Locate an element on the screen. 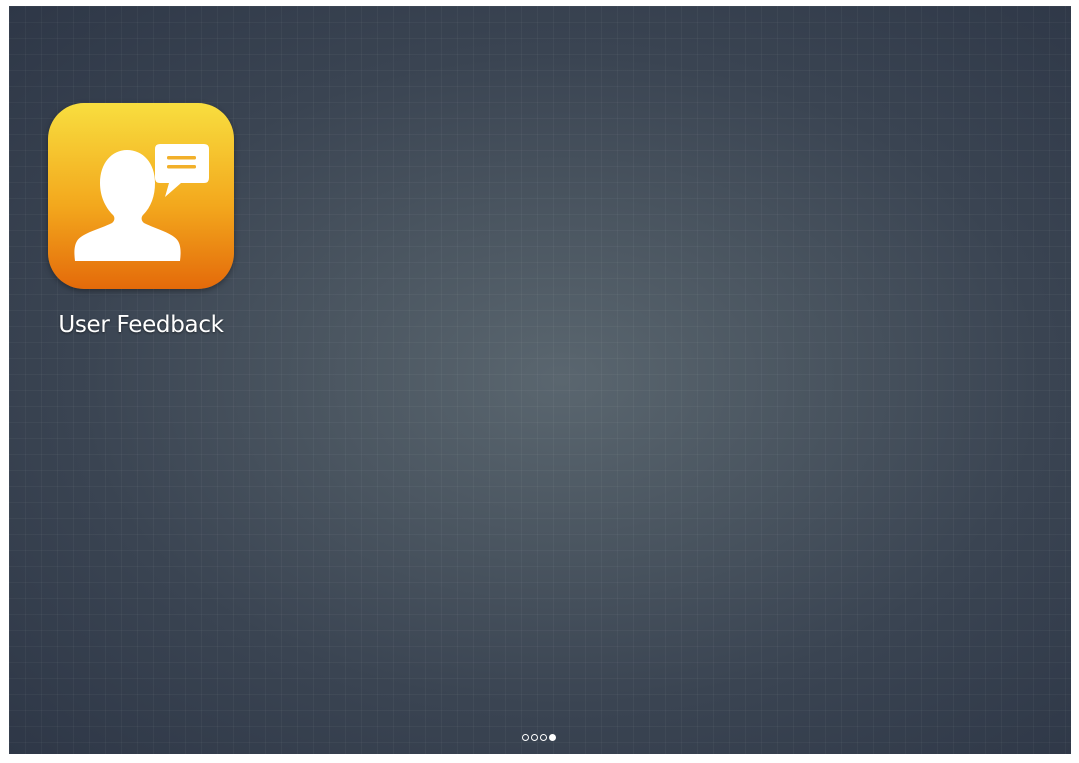 Image resolution: width=1079 pixels, height=763 pixels. app-label-user-feedback: User Feedback is located at coordinates (141, 325).